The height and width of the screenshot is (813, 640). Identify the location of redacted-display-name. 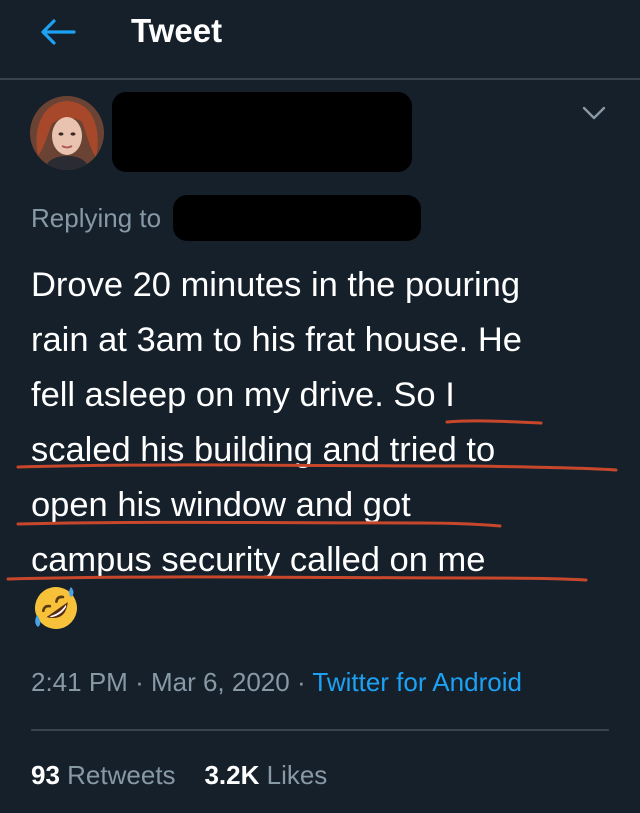
(262, 132).